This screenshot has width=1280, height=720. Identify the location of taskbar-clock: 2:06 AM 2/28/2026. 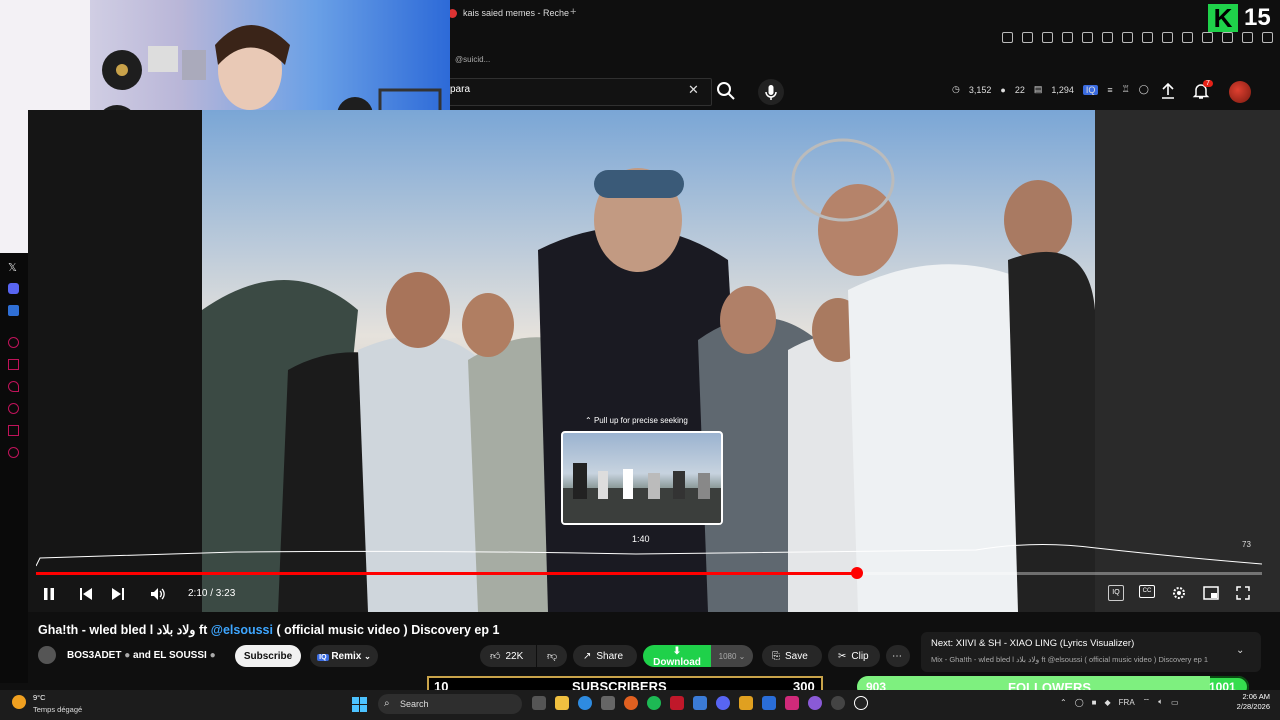
(1251, 702).